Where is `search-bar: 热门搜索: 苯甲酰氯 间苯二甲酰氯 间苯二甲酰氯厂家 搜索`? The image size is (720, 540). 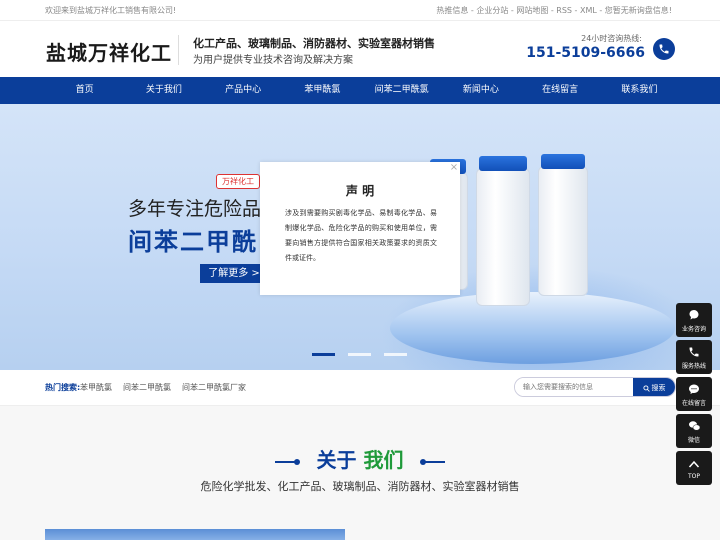
search-bar: 热门搜索: 苯甲酰氯 间苯二甲酰氯 间苯二甲酰氯厂家 搜索 is located at coordinates (360, 388).